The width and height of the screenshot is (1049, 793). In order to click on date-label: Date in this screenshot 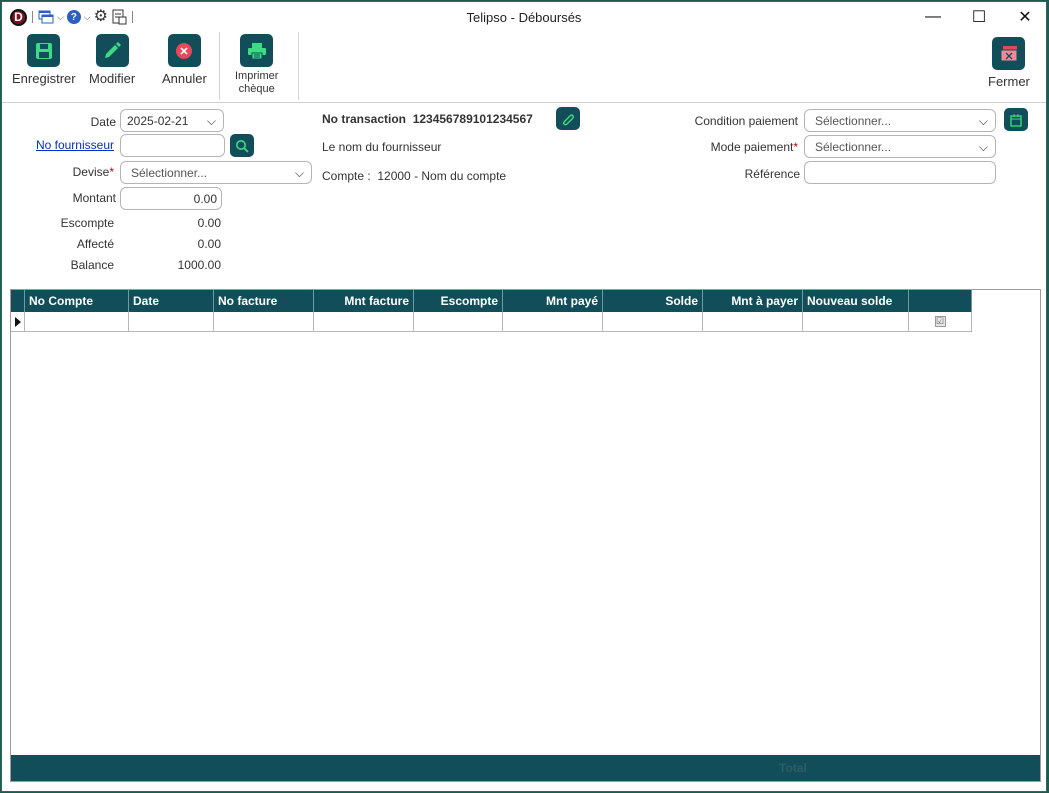, I will do `click(103, 122)`.